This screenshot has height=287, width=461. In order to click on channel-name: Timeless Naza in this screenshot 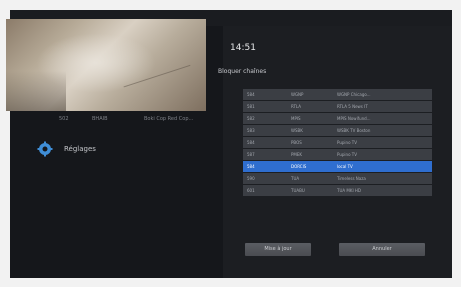, I will do `click(351, 178)`.